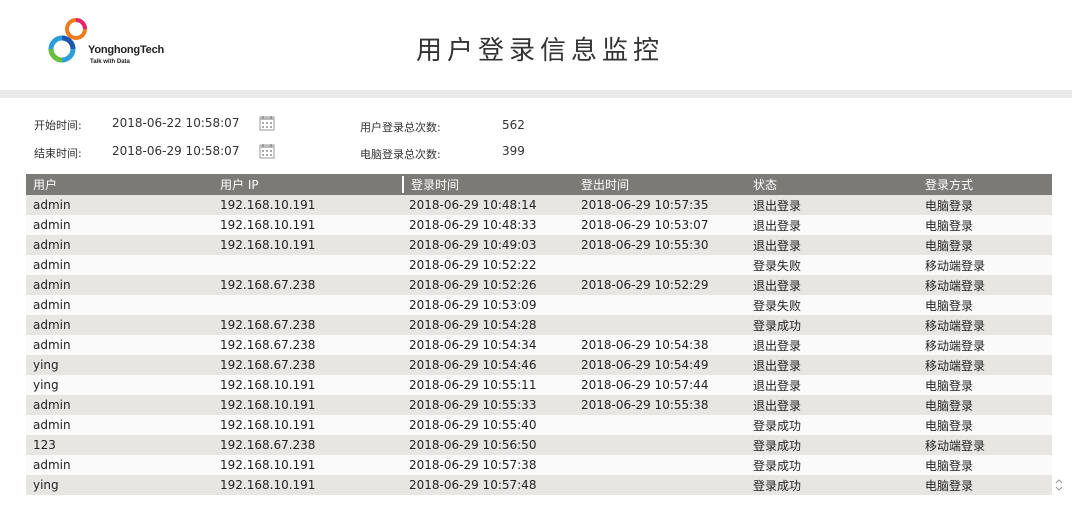  I want to click on cell-login-time: 2018-06-29 10:48:33, so click(473, 225).